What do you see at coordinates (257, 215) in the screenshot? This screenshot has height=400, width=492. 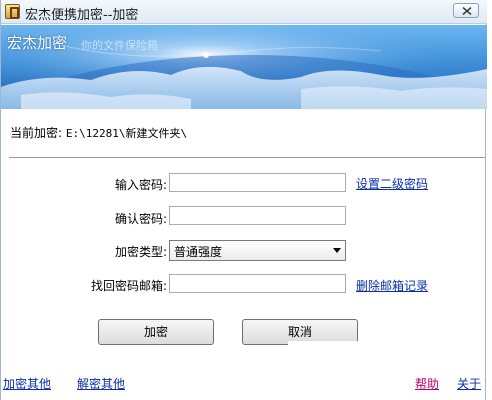 I see `confirm-password-input` at bounding box center [257, 215].